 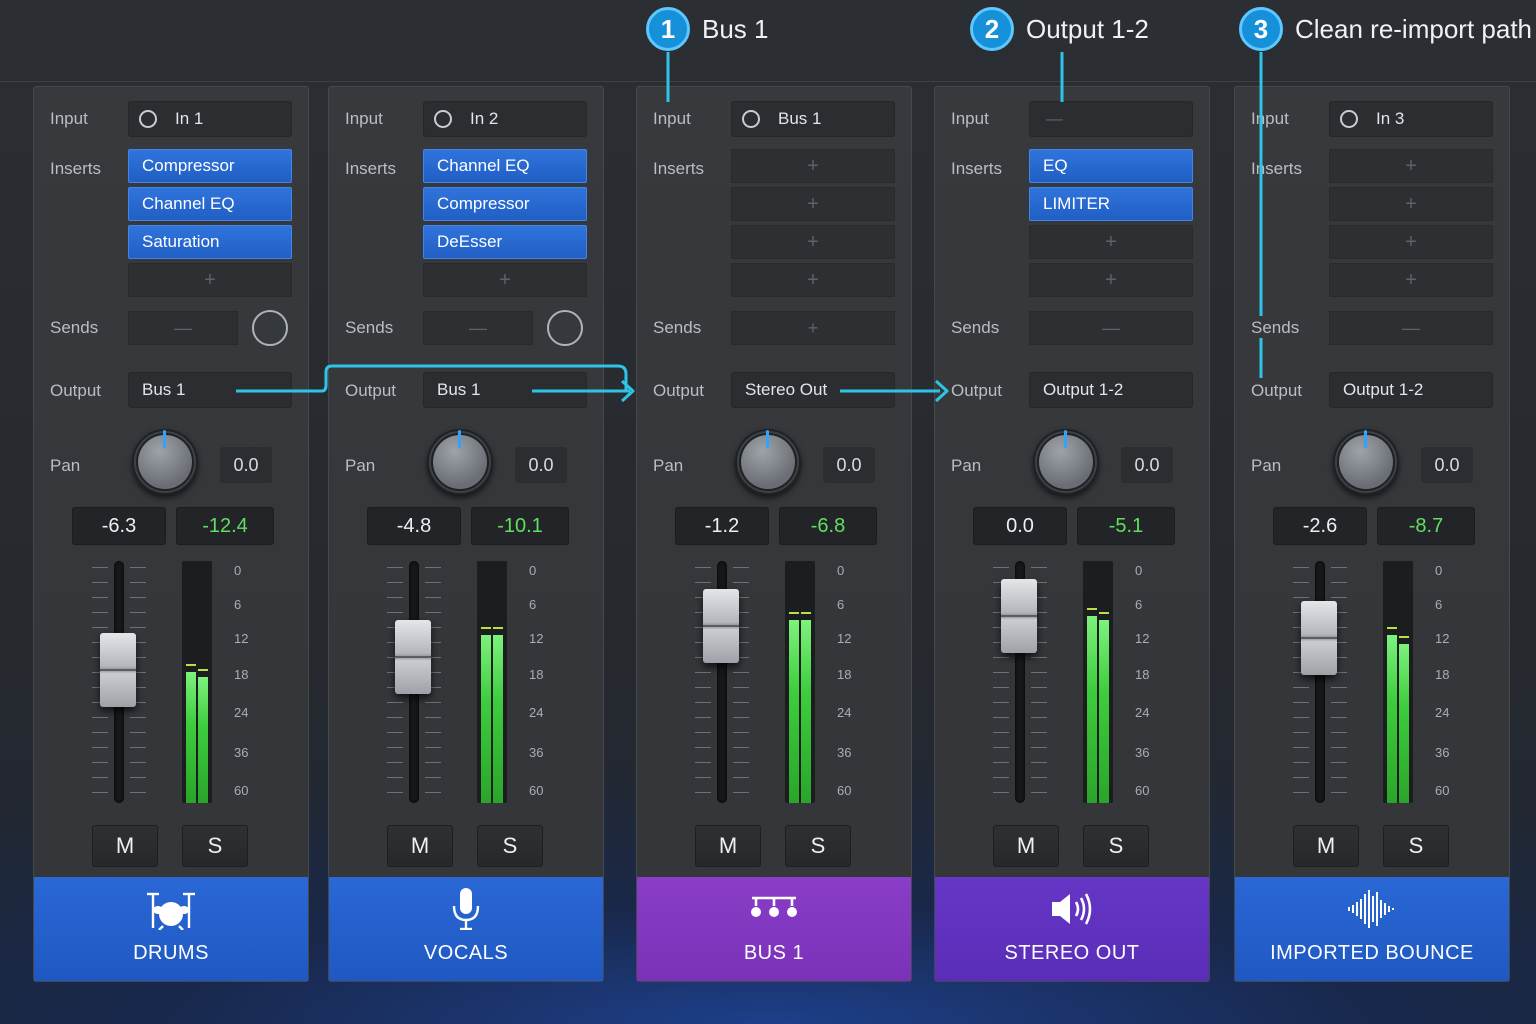 What do you see at coordinates (828, 526) in the screenshot?
I see `peak-readout: -6.8` at bounding box center [828, 526].